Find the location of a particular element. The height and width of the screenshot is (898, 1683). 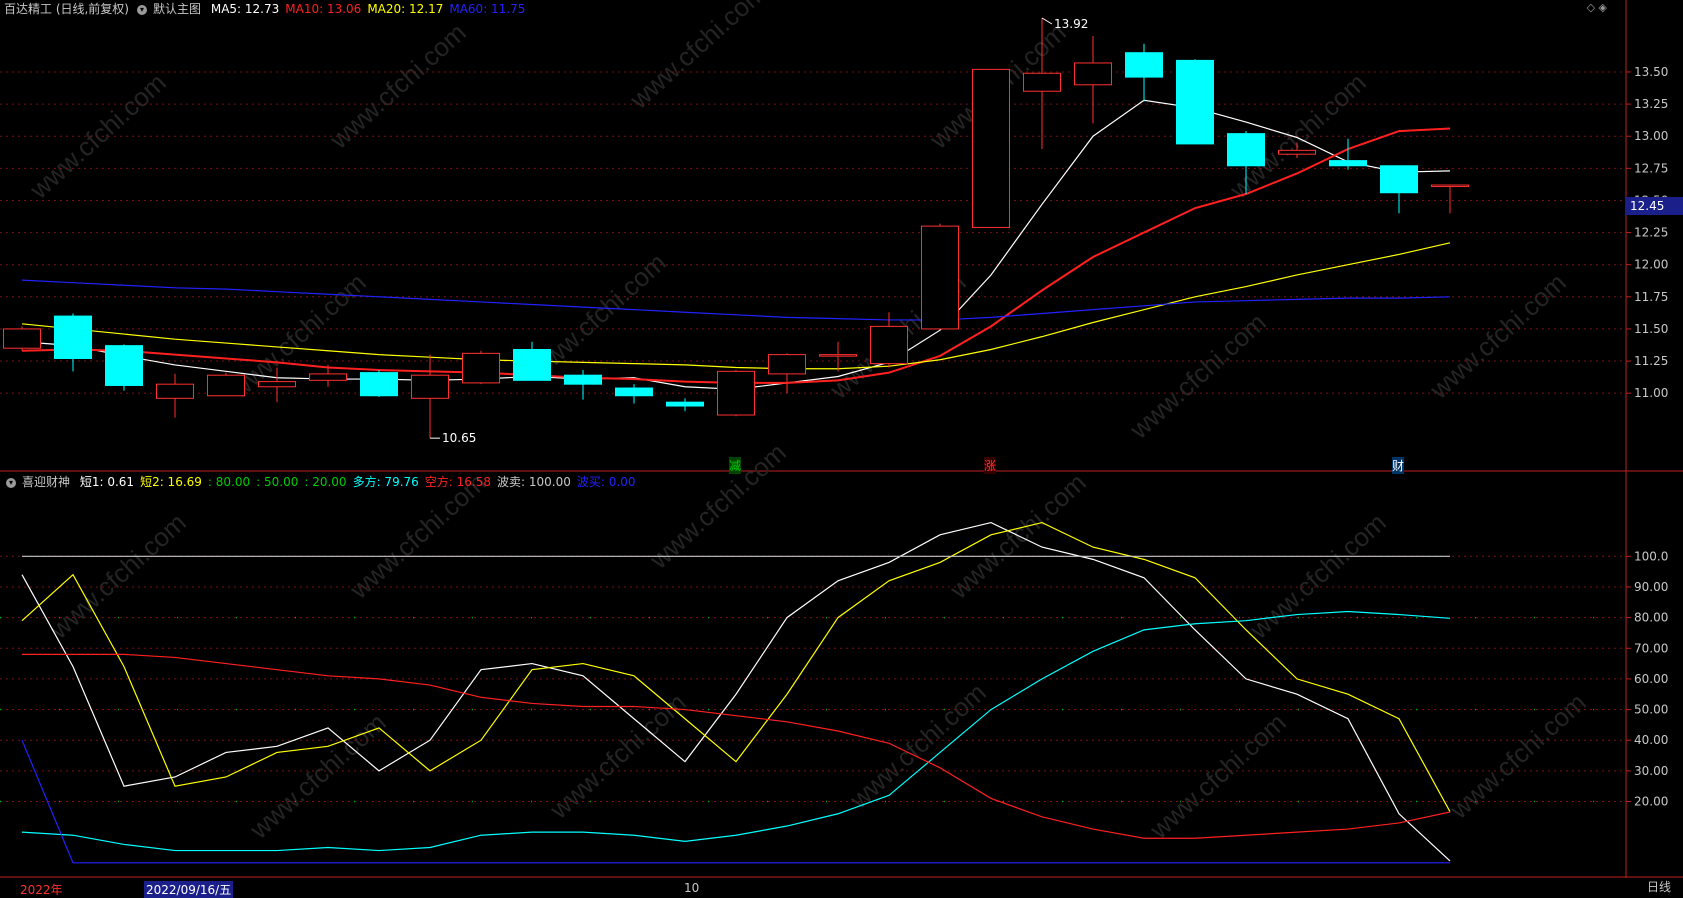

stock-title: 百达精工 (日线,前复权) is located at coordinates (66, 9).